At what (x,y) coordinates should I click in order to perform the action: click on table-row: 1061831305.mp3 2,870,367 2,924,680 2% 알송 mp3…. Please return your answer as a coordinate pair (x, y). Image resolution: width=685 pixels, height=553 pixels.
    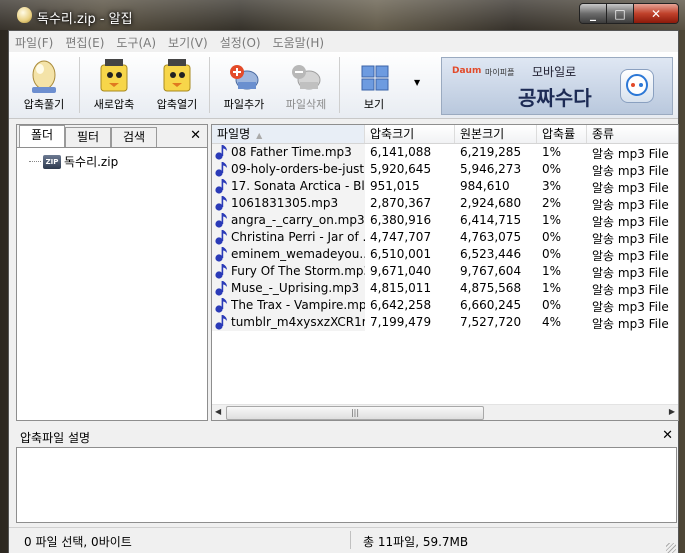
    Looking at the image, I should click on (445, 203).